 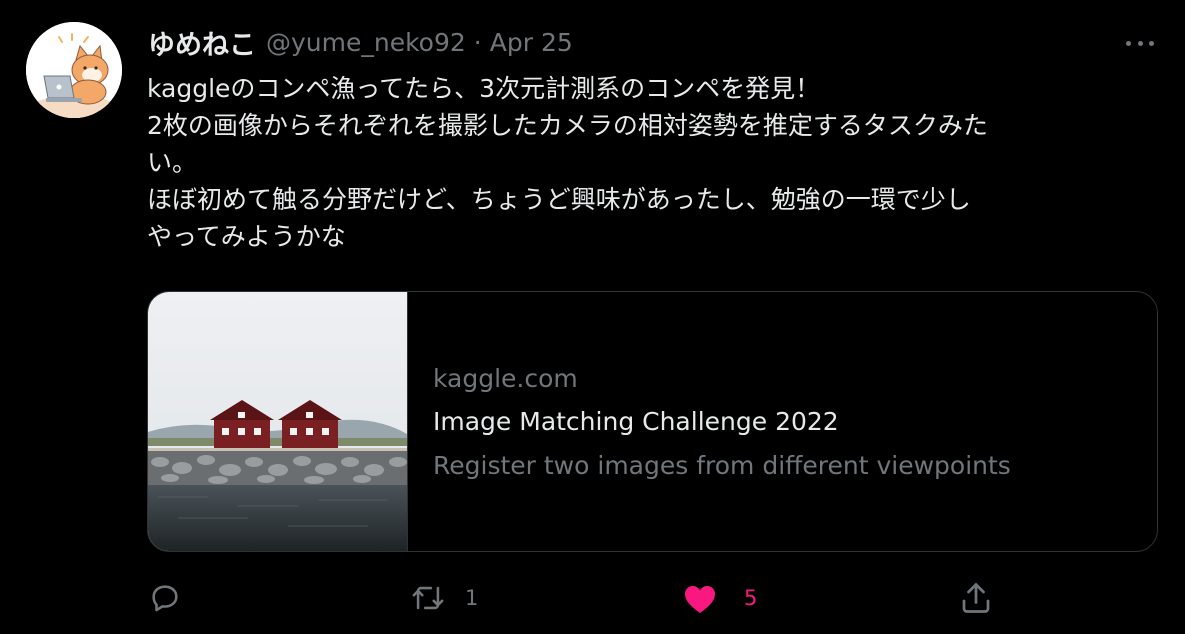 What do you see at coordinates (559, 199) in the screenshot?
I see `tweet-text-line: ほぼ初めて触る分野だけど、ちょうど興味があったし、勉強の一環で少し` at bounding box center [559, 199].